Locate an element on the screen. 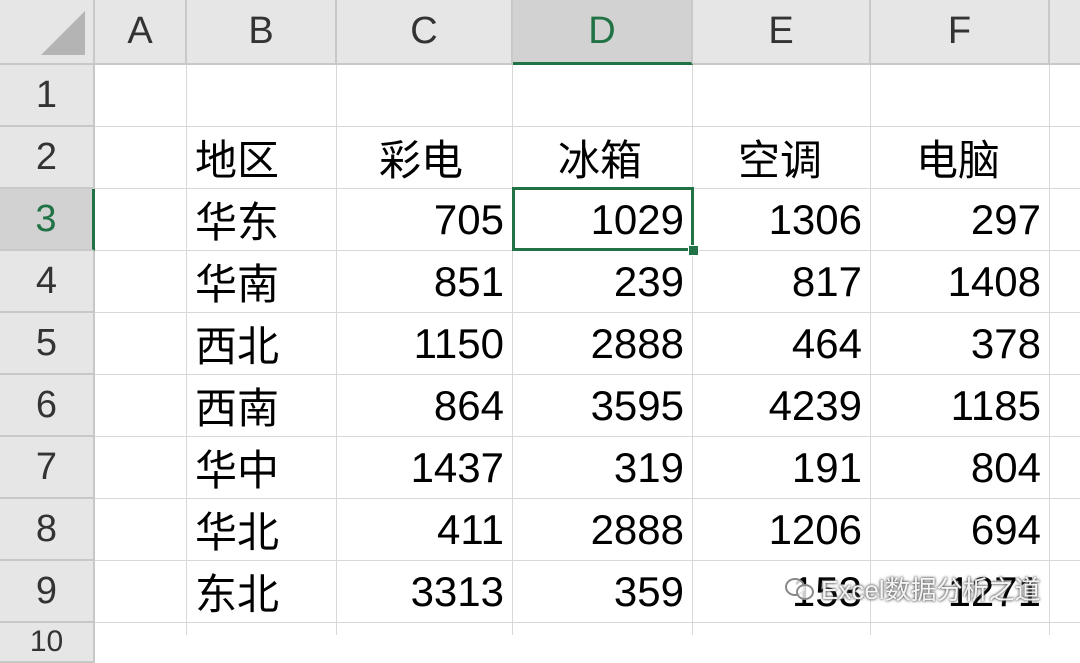 Image resolution: width=1080 pixels, height=663 pixels. cell-fridge: 3595 is located at coordinates (603, 406).